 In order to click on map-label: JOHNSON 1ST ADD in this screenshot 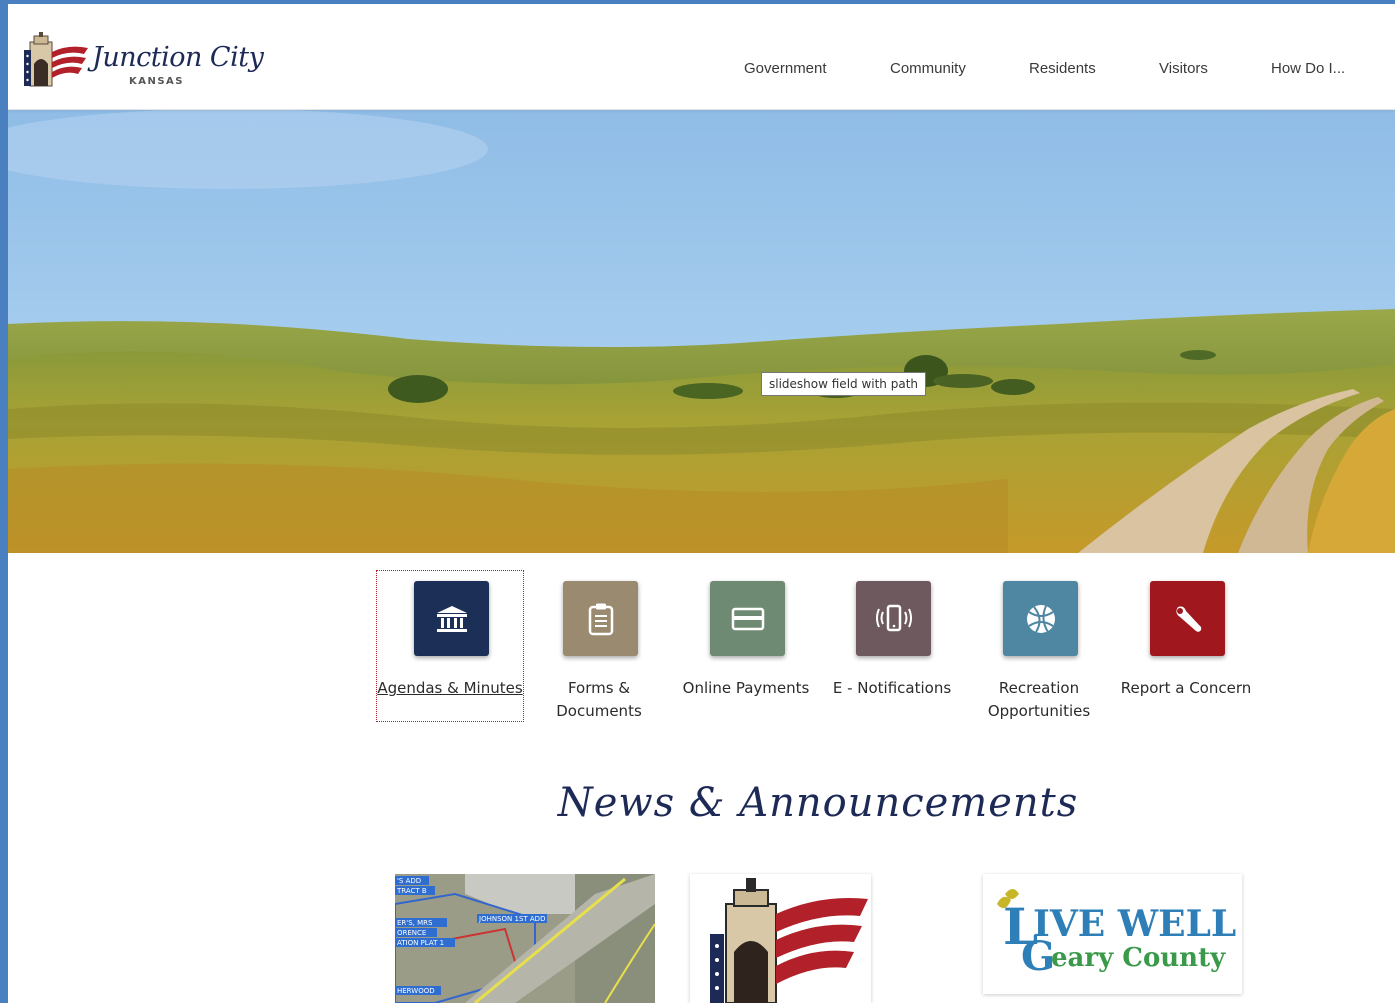, I will do `click(511, 919)`.